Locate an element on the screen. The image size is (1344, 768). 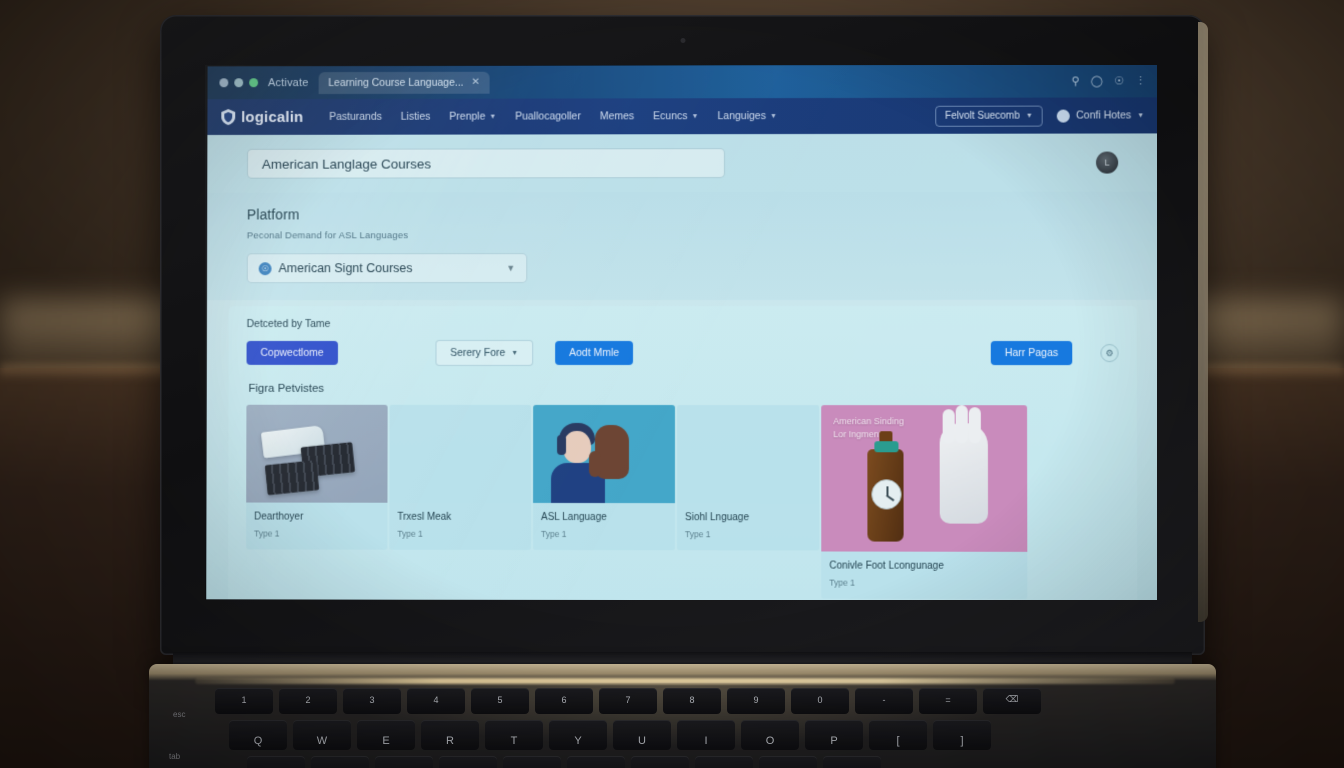
notification-icon: ☉ is located at coordinates (1119, 80).